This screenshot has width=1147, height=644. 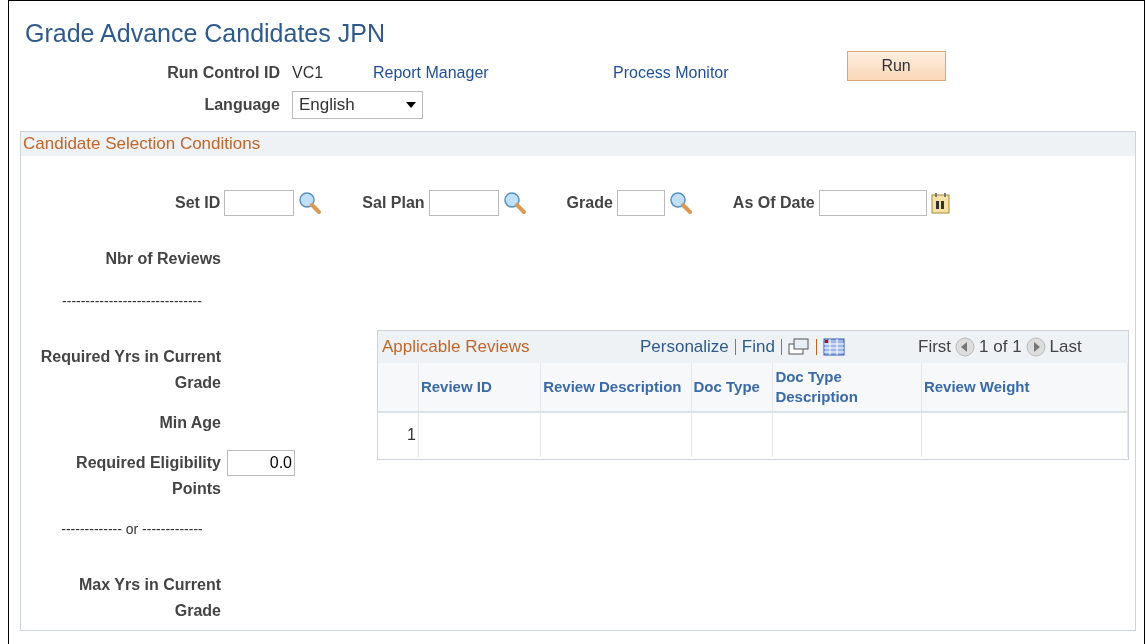 I want to click on run-button: Run, so click(x=896, y=66).